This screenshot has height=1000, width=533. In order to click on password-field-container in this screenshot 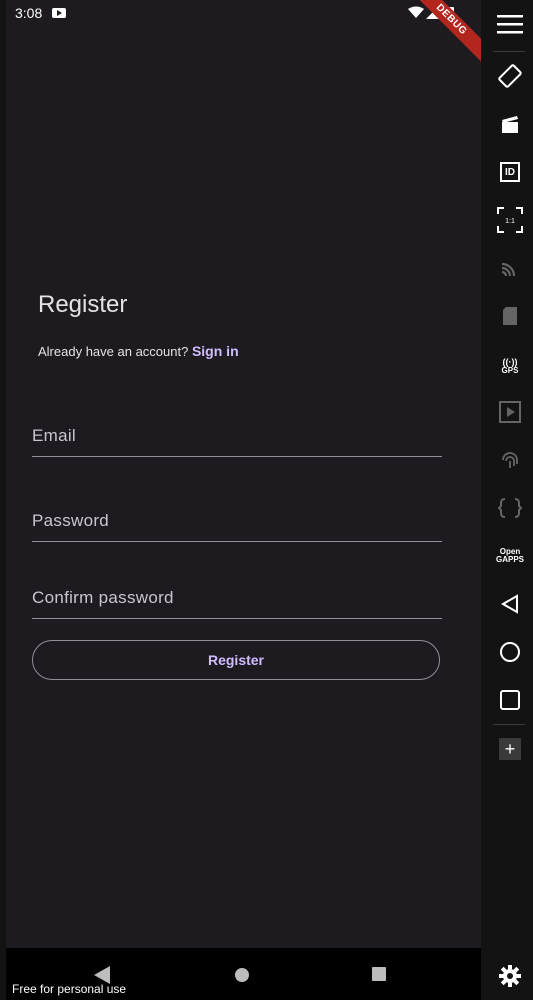, I will do `click(237, 521)`.